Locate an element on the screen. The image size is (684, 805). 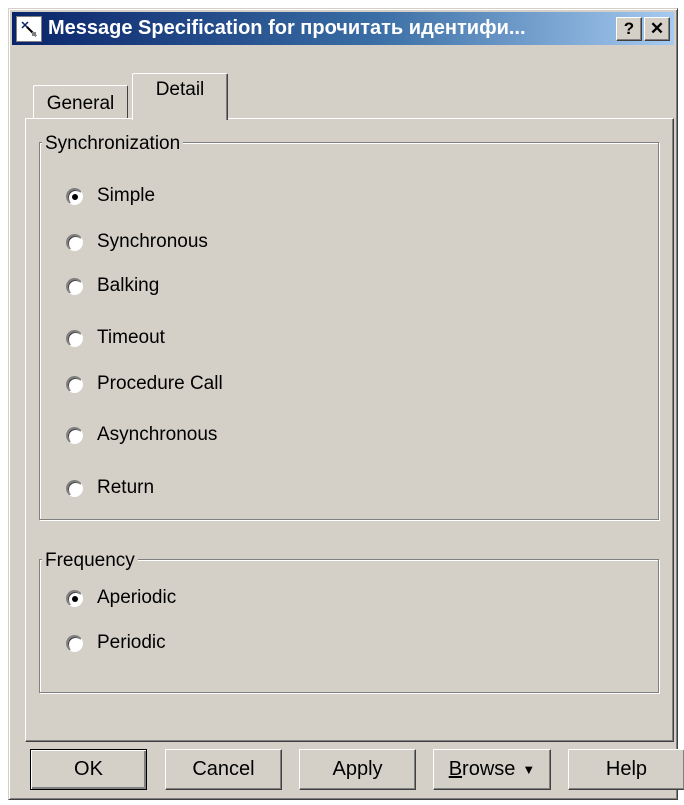
tab-detail: Detail is located at coordinates (180, 96).